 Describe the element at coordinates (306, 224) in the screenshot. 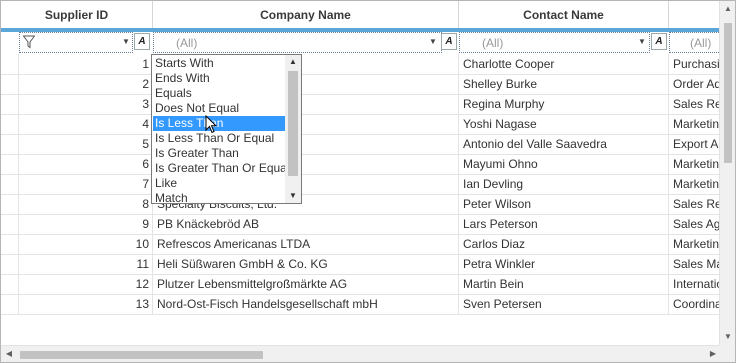

I see `company-name-cell: PB Knäckebröd AB` at that location.